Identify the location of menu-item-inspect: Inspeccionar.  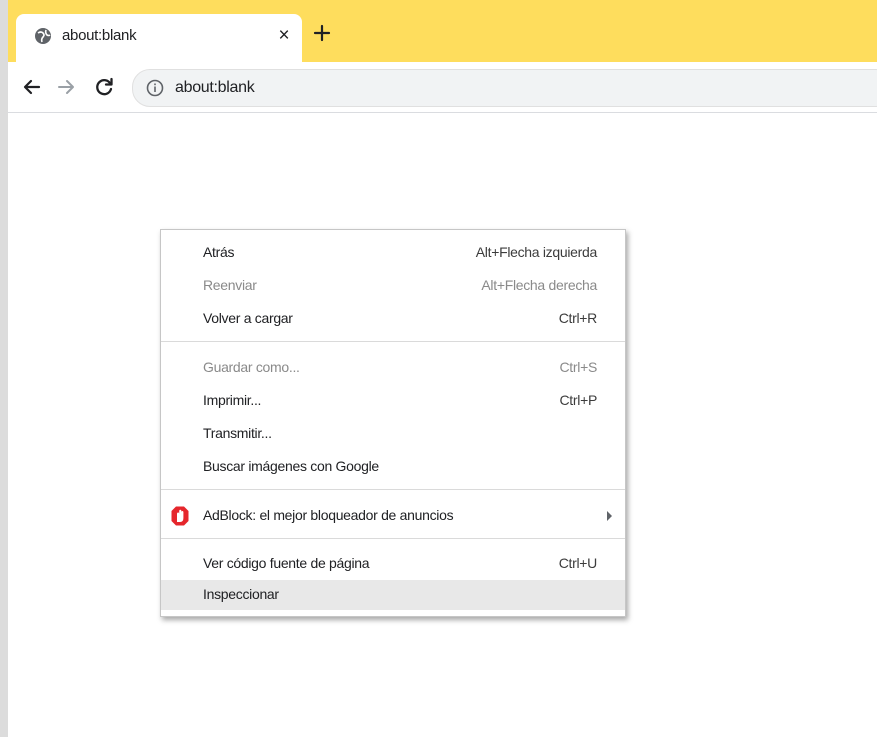
(393, 595).